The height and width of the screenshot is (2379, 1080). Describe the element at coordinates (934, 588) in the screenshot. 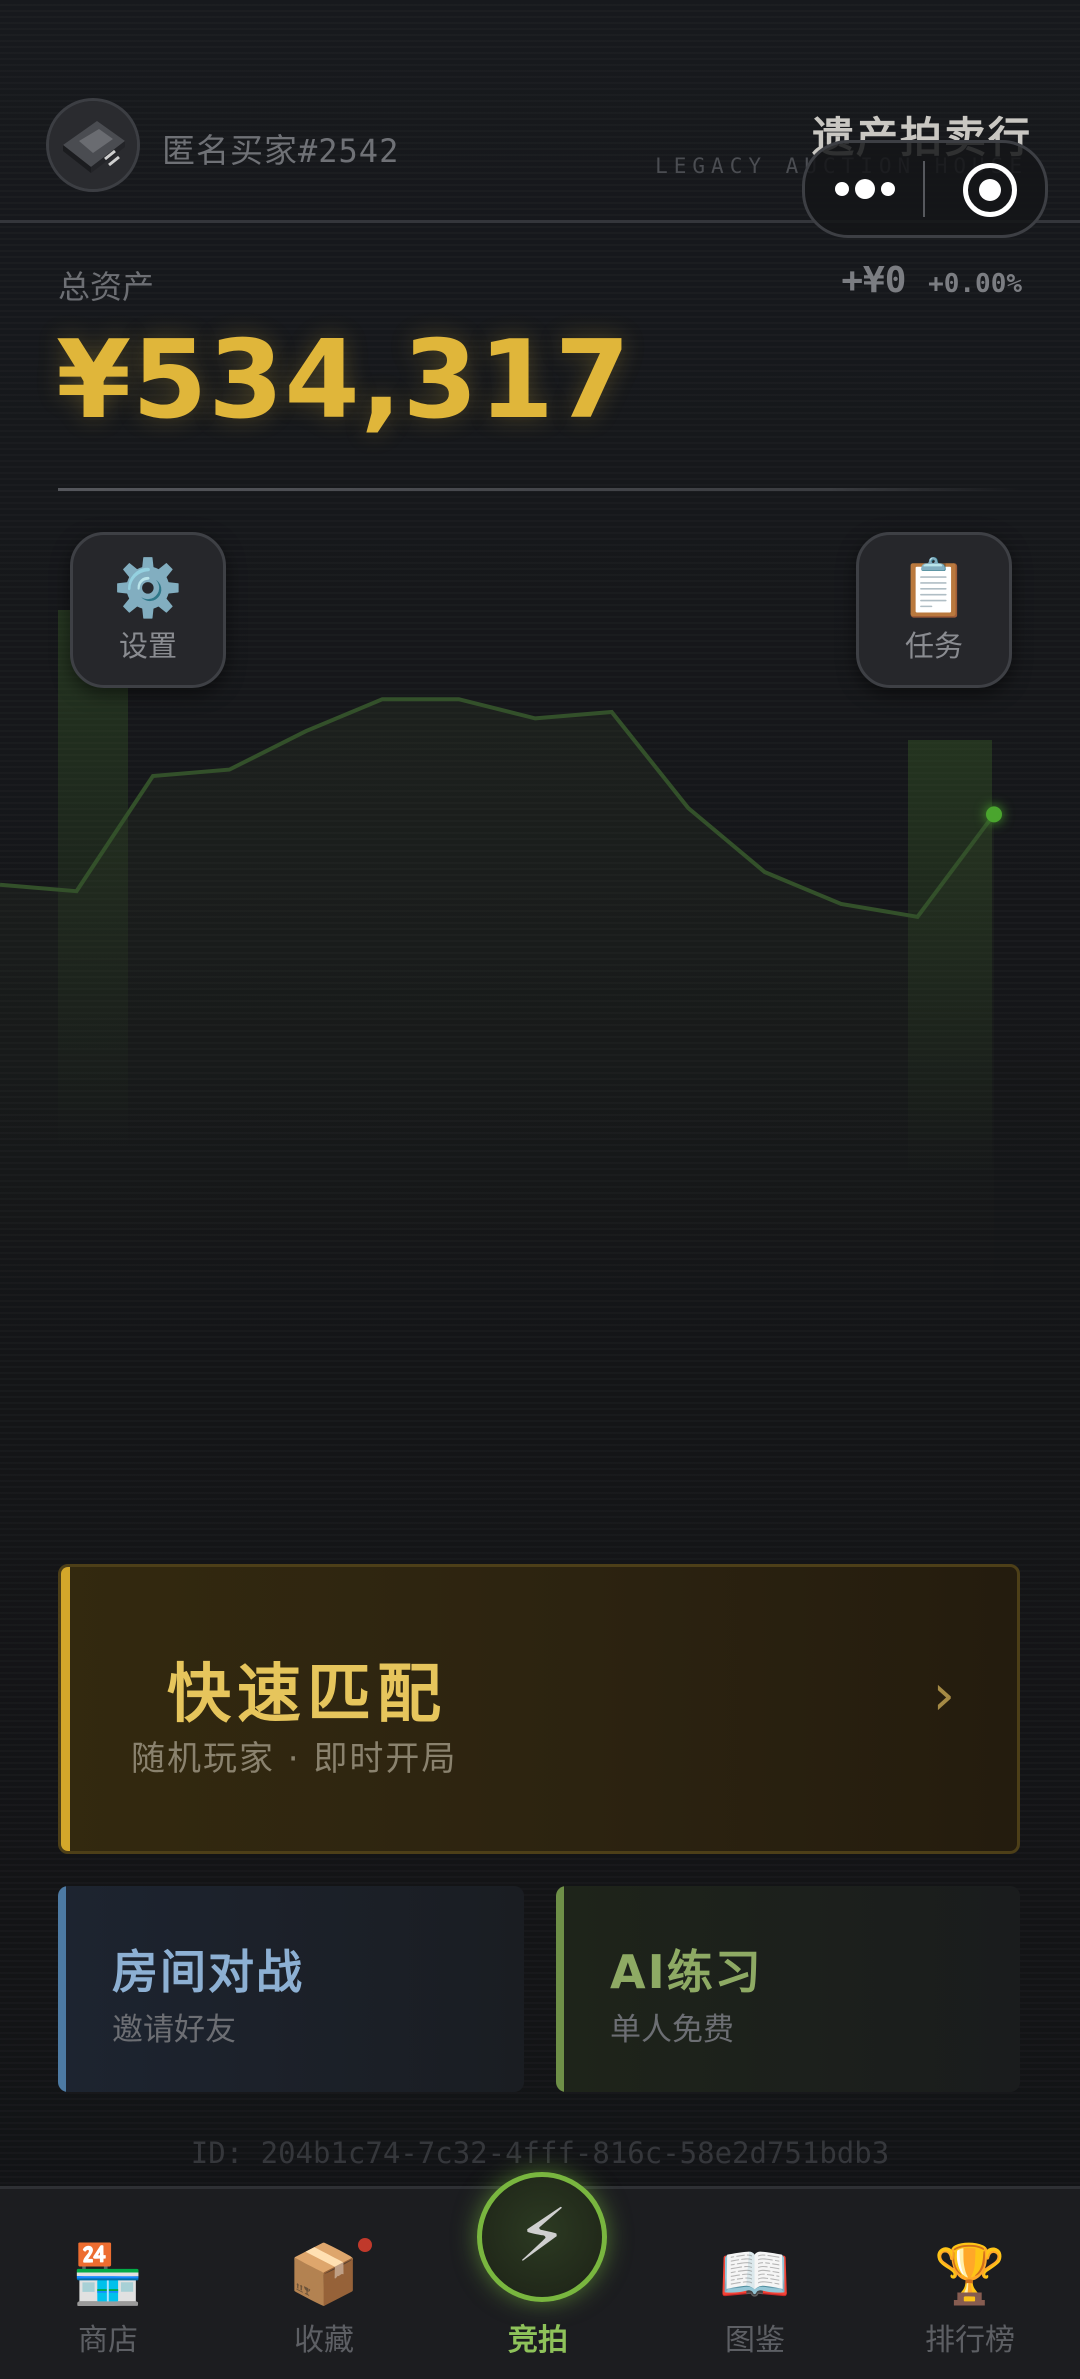

I see `clipboard-icon: 📋` at that location.